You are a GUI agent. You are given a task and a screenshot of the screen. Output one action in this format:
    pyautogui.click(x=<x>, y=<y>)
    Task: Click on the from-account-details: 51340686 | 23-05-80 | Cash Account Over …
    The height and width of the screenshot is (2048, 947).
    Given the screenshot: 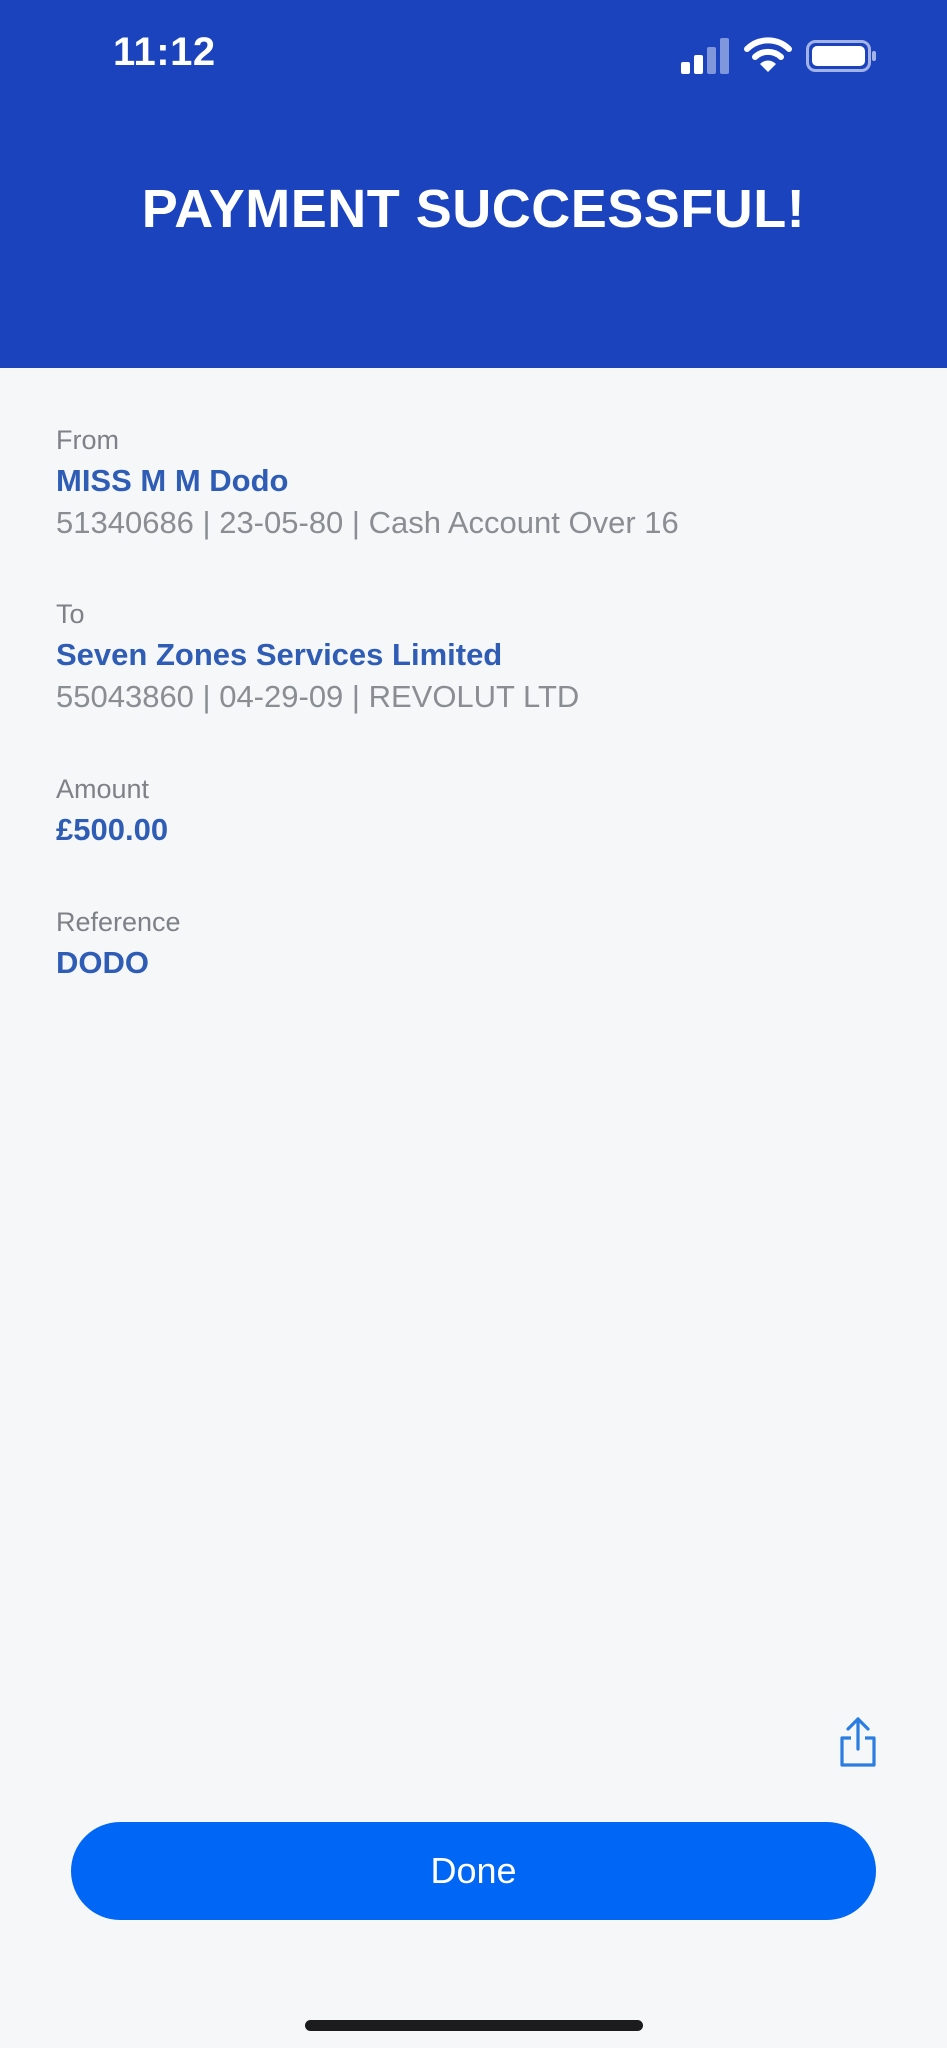 What is the action you would take?
    pyautogui.click(x=367, y=522)
    